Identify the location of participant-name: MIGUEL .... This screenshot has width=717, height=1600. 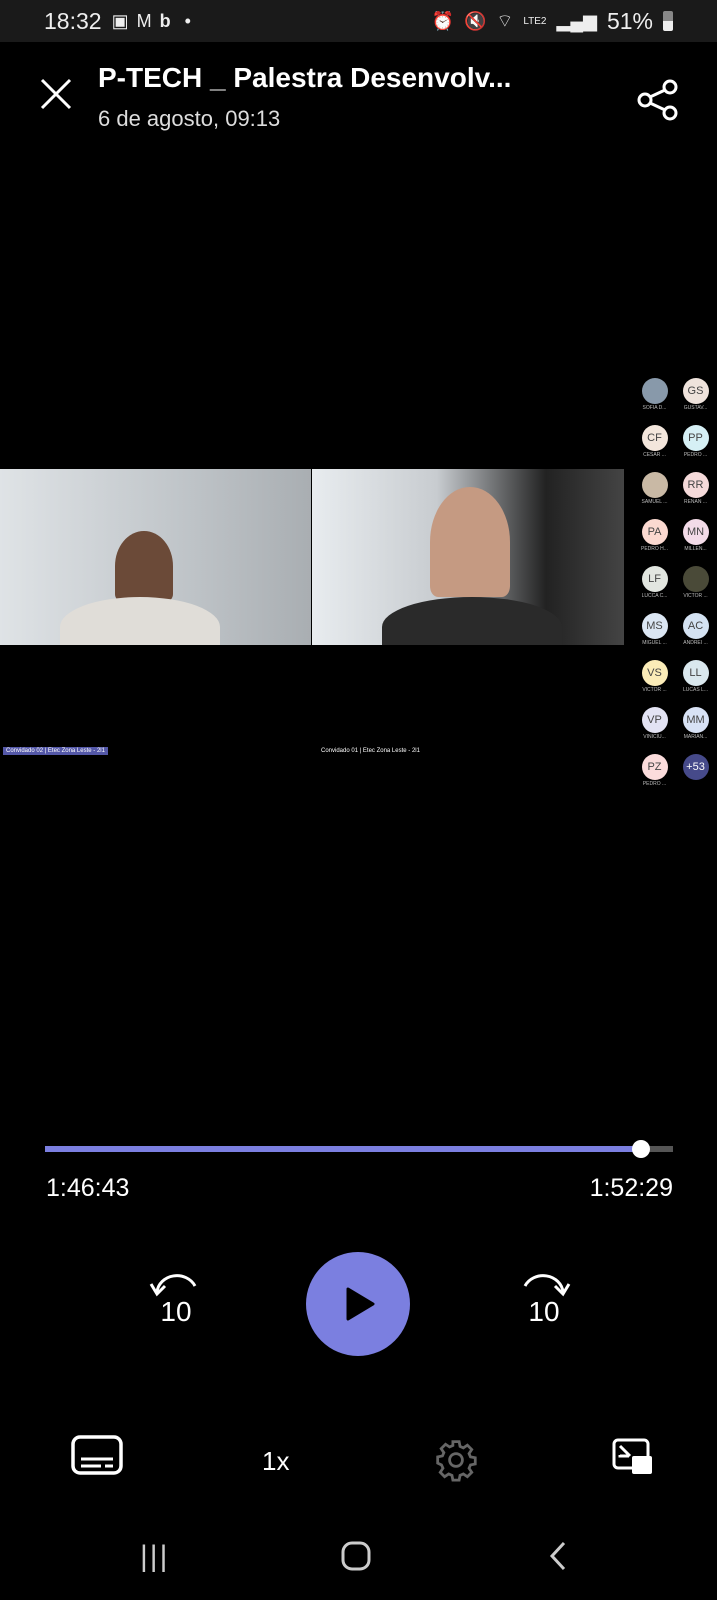
(654, 643).